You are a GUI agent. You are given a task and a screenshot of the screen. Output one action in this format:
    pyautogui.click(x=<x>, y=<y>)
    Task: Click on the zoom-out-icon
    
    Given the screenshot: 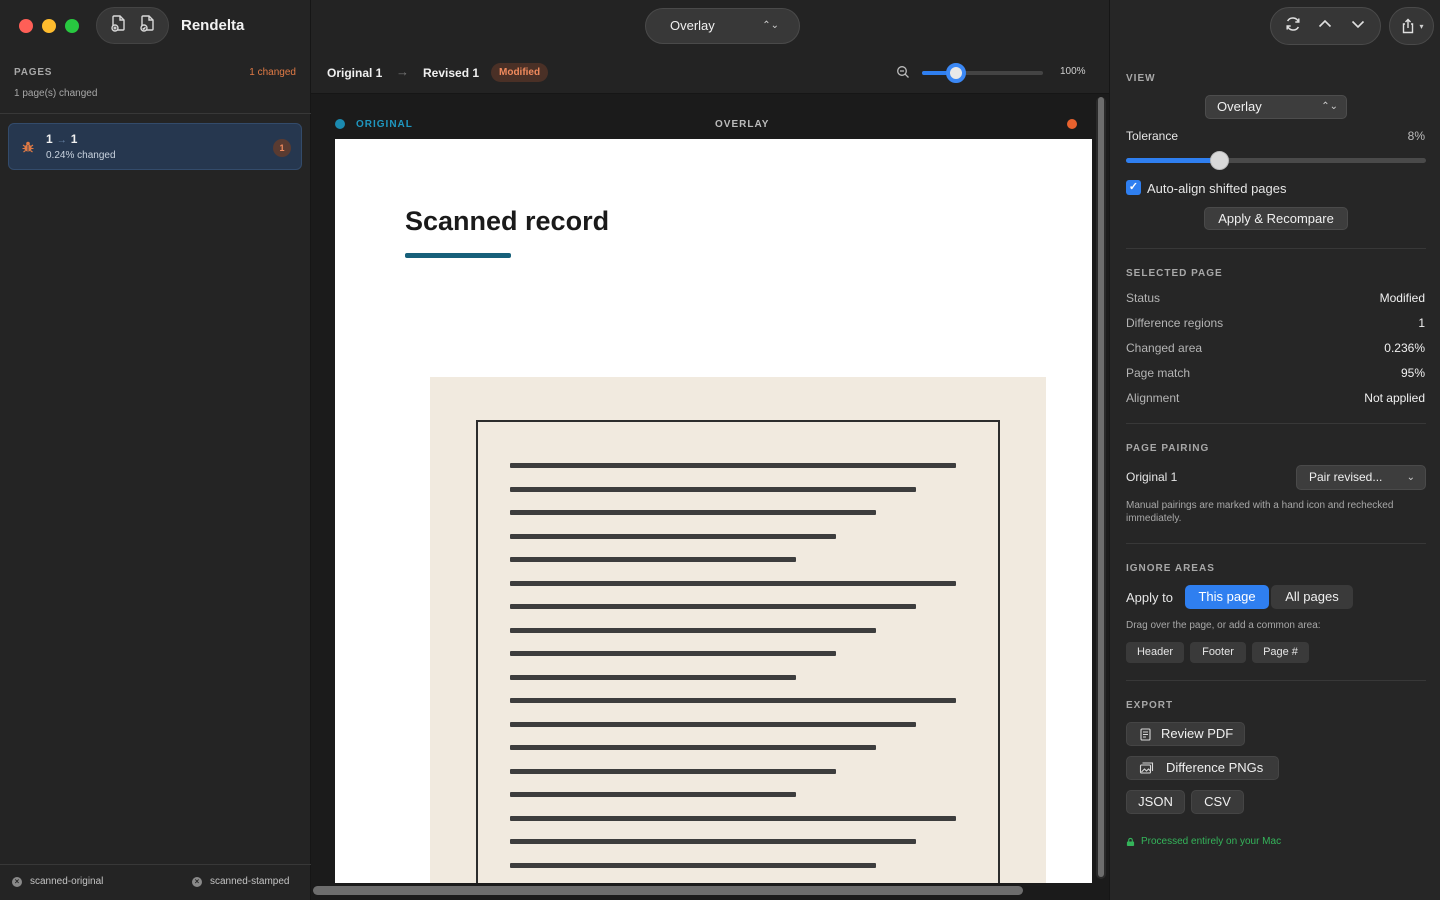 What is the action you would take?
    pyautogui.click(x=903, y=72)
    